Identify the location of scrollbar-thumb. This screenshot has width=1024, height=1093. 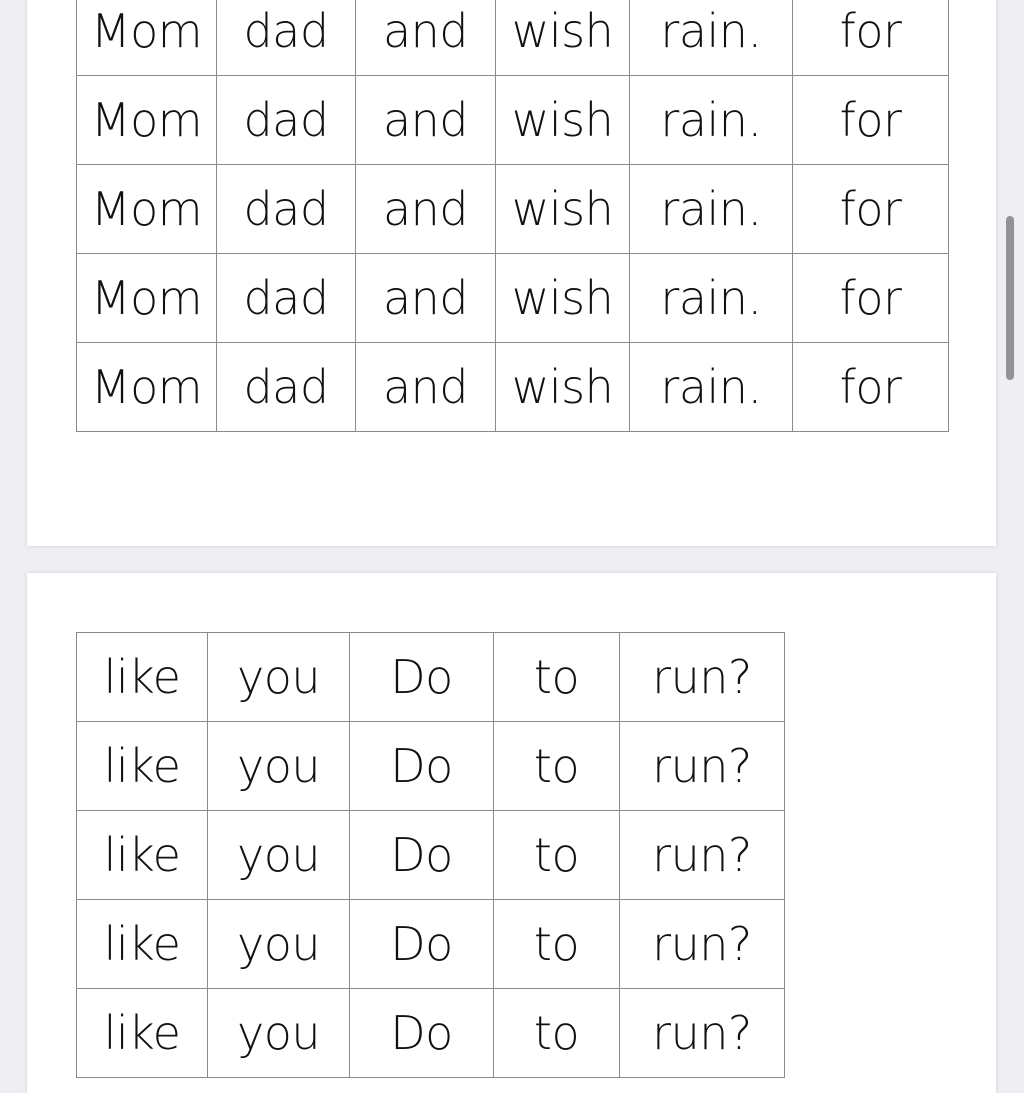
(1010, 298).